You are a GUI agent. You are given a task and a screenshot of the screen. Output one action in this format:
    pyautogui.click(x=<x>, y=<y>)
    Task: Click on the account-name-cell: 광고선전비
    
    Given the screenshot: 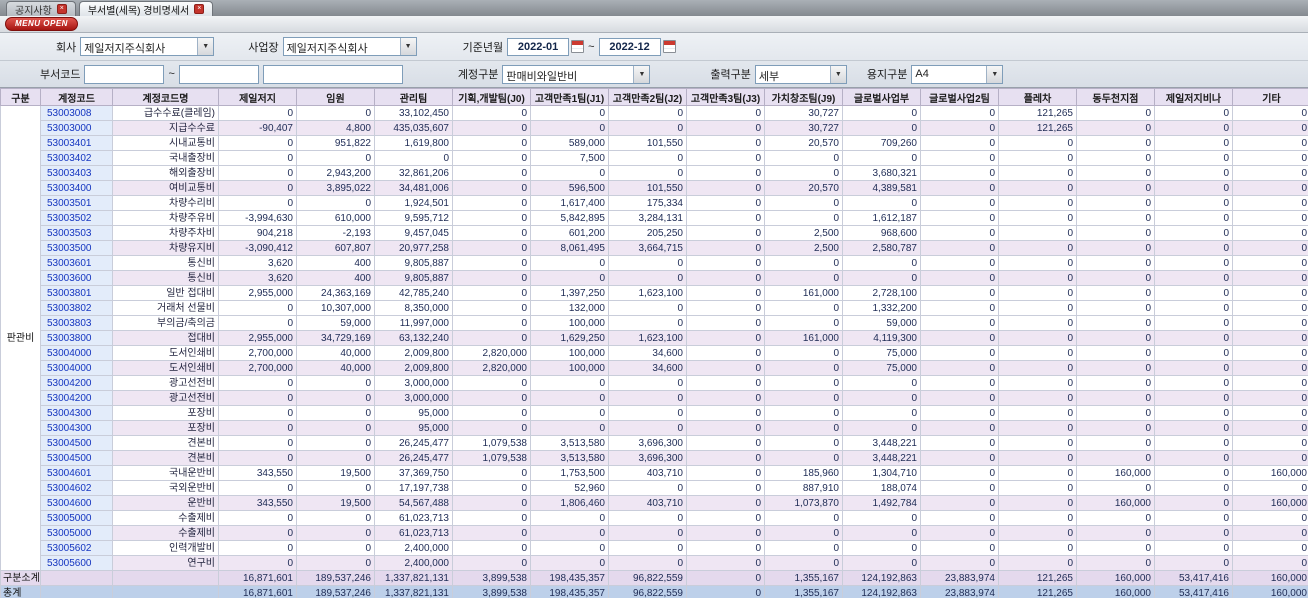 What is the action you would take?
    pyautogui.click(x=165, y=383)
    